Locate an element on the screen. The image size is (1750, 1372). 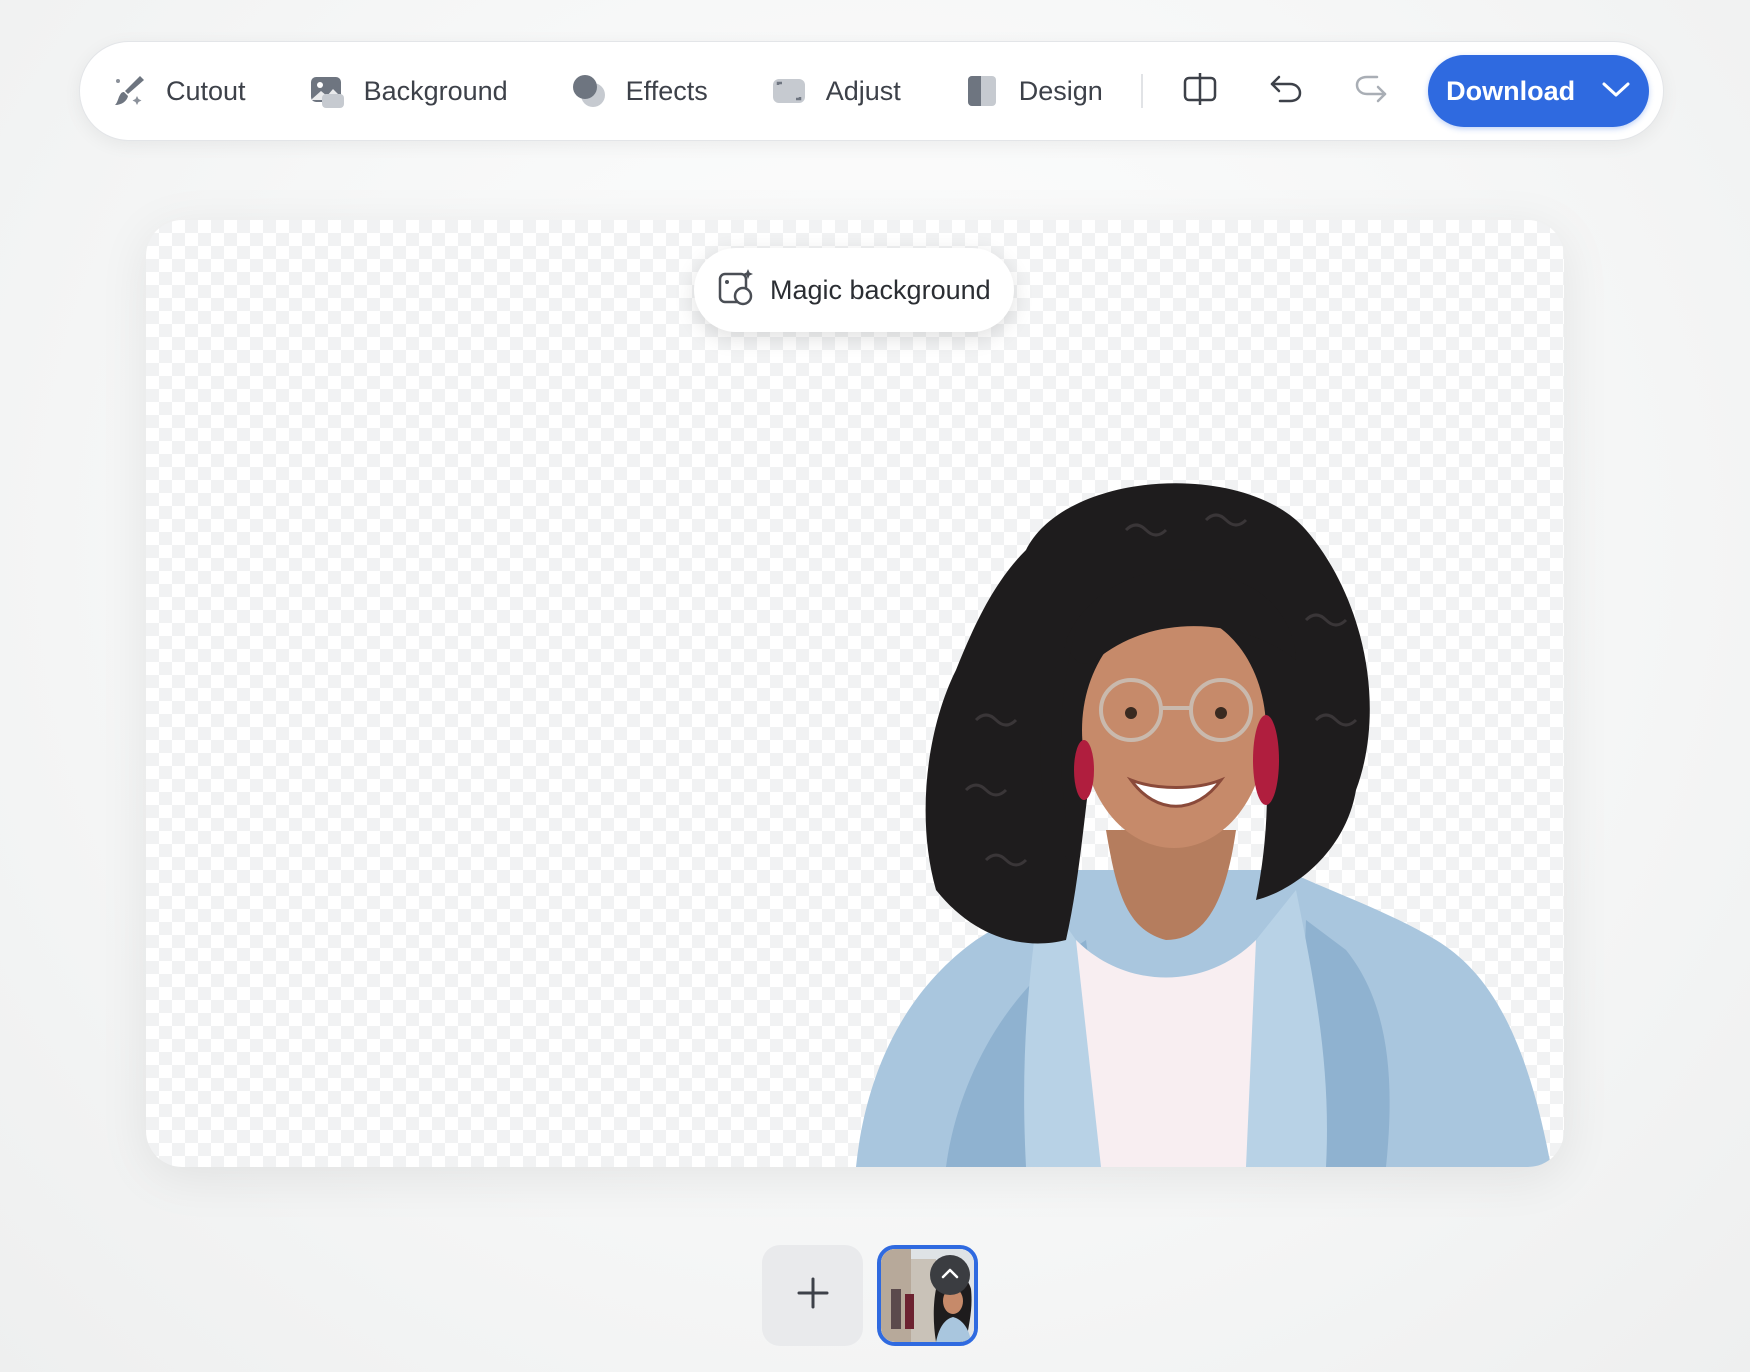
undo-icon is located at coordinates (1286, 91).